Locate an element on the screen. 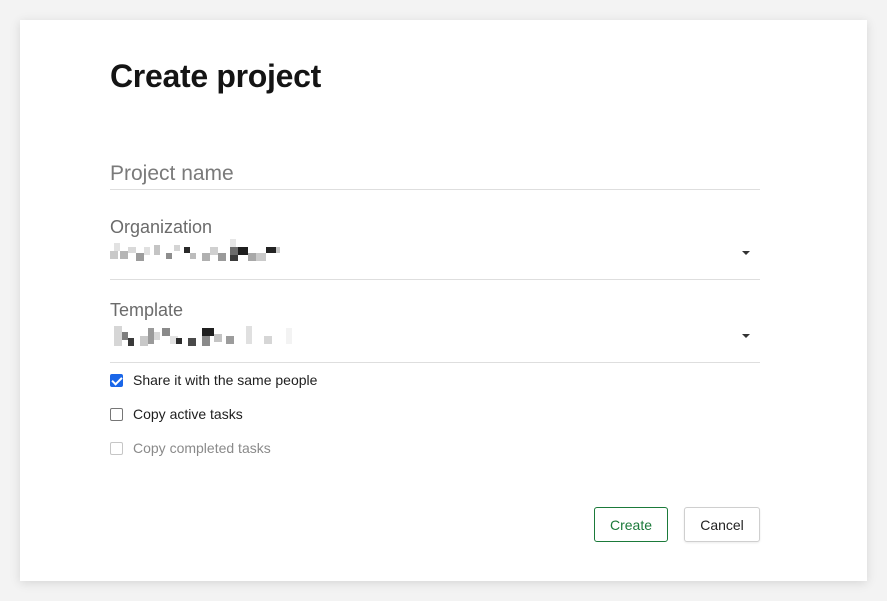 The height and width of the screenshot is (601, 887). create-button: Create is located at coordinates (631, 524).